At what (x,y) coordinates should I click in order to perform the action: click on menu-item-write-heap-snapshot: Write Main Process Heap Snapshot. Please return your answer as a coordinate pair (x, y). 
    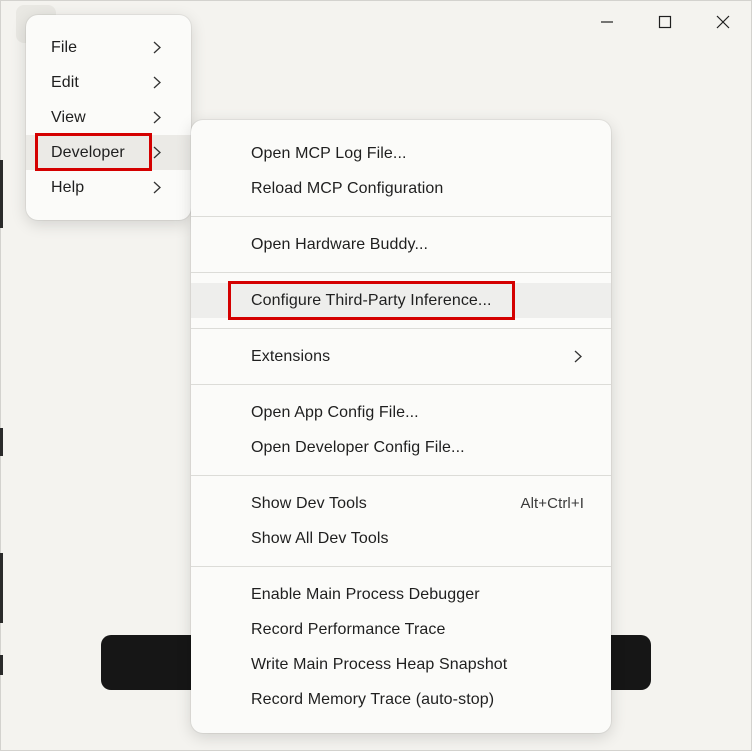
    Looking at the image, I should click on (401, 664).